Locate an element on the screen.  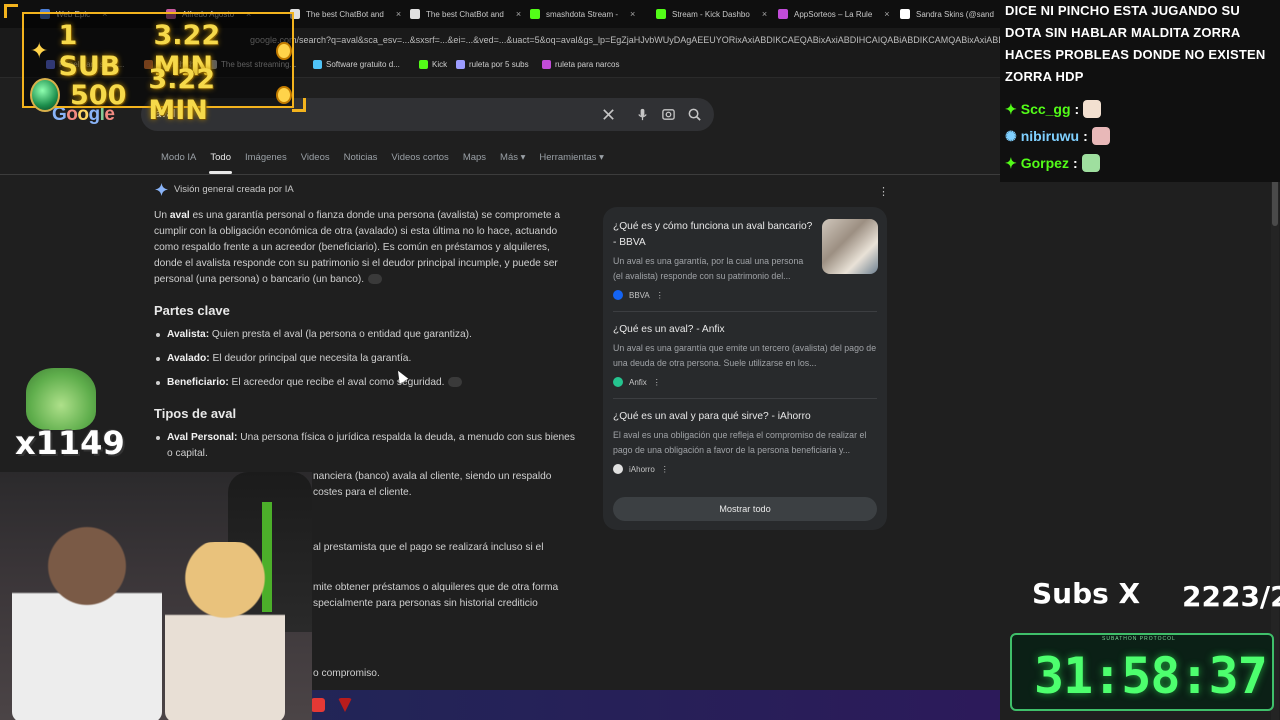
subathon-timer: SUBATHON PROTOCOL 31:58:37 is located at coordinates (1142, 672).